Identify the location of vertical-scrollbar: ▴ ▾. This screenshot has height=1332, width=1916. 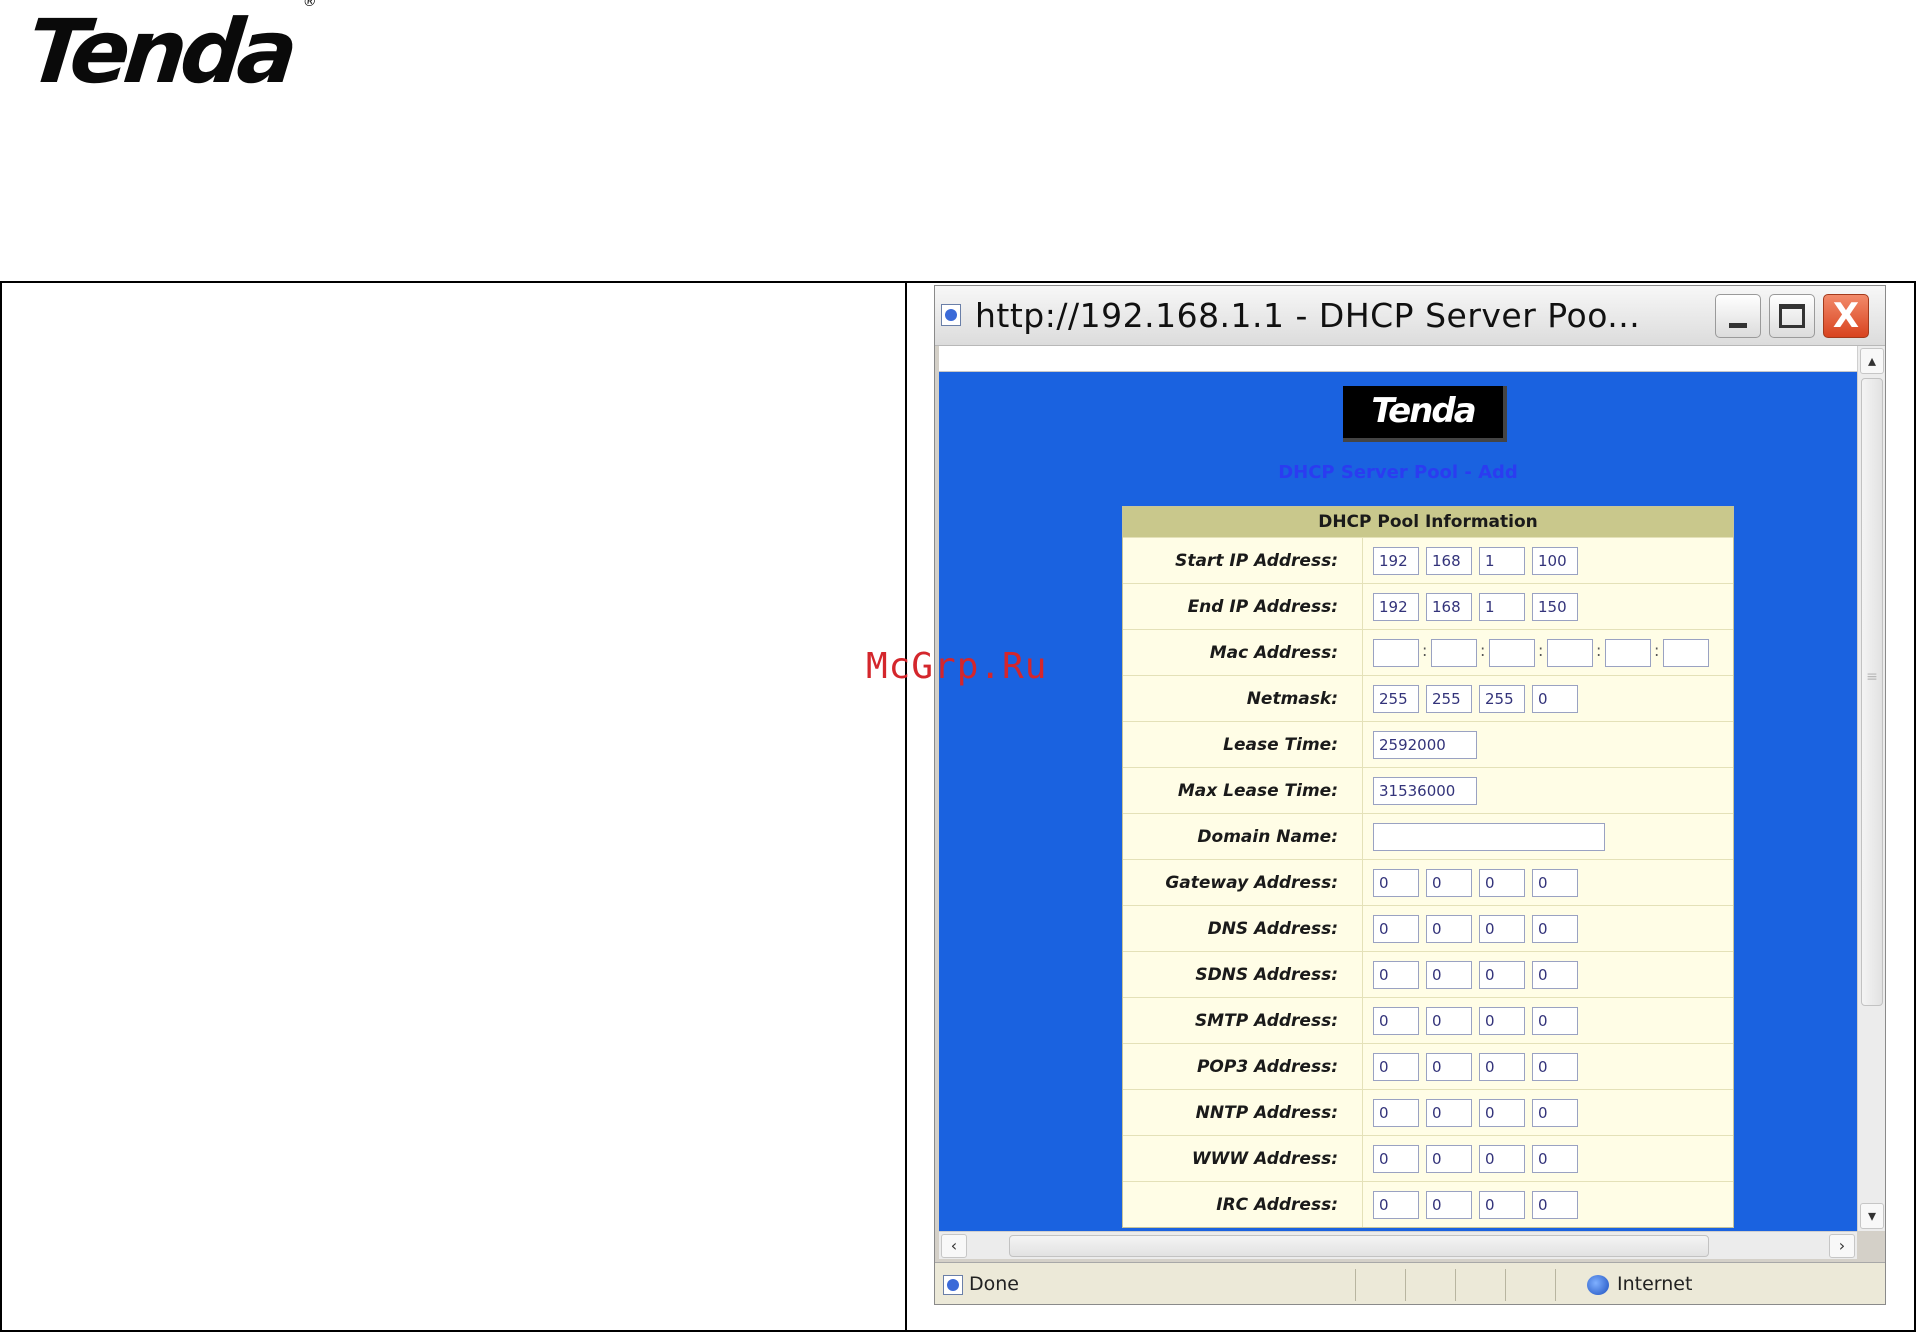
(1871, 788).